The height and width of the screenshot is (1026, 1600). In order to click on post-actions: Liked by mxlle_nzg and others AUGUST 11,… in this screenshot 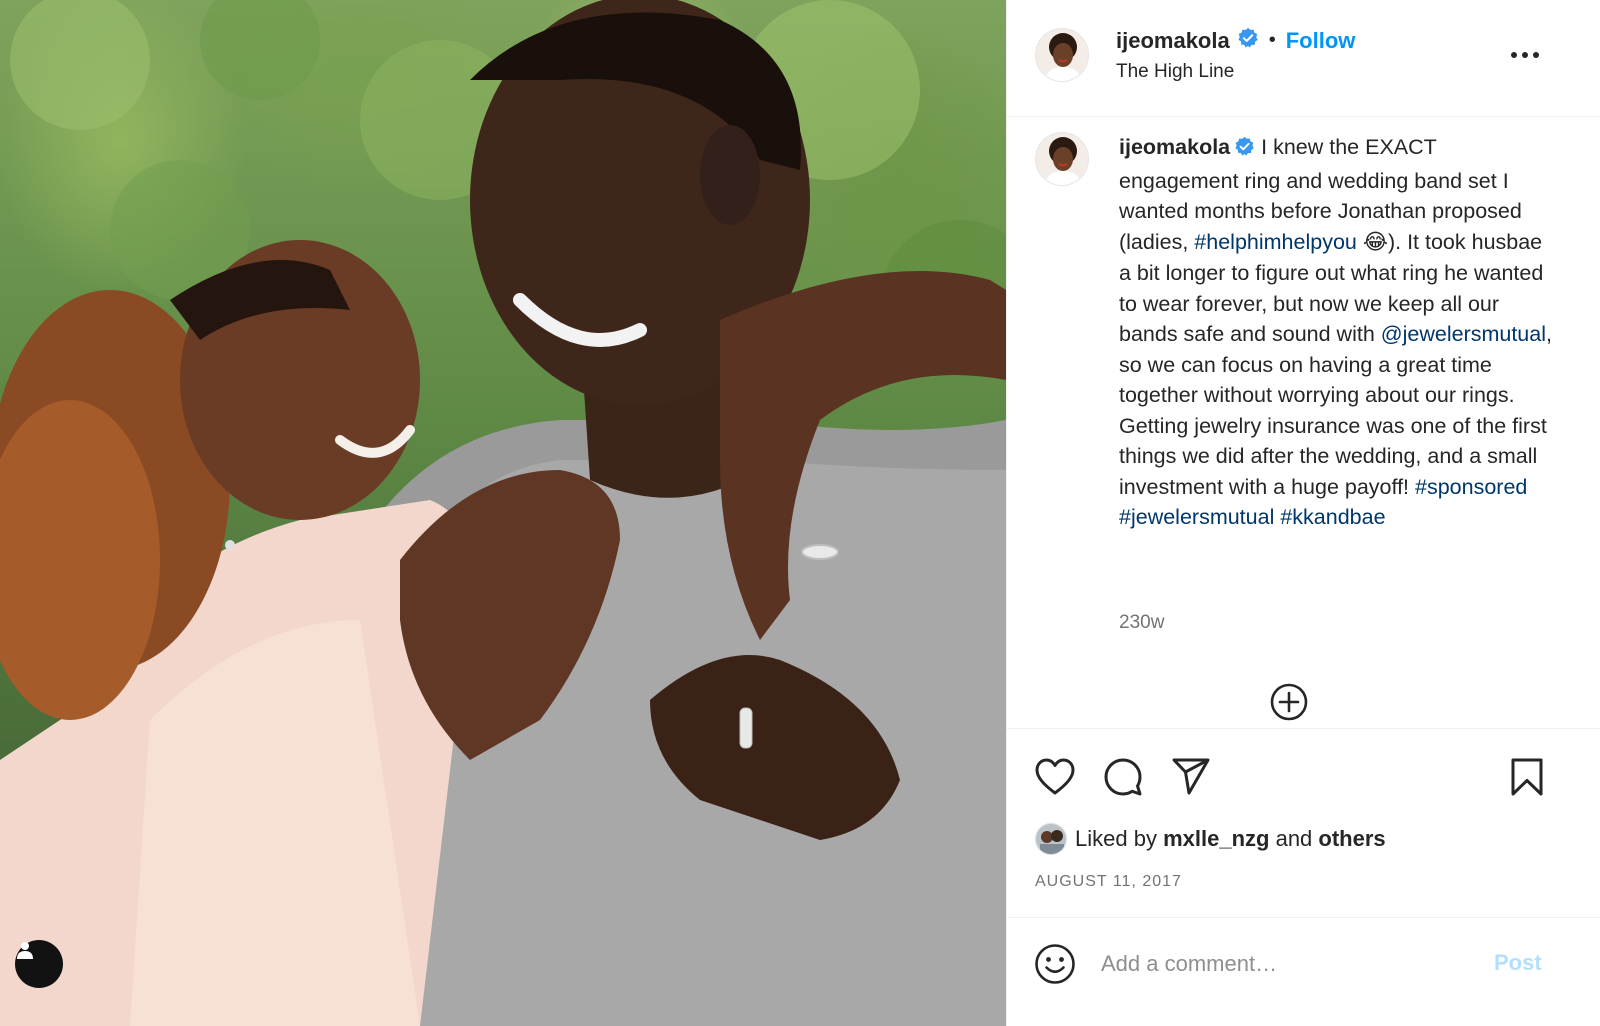, I will do `click(1303, 823)`.